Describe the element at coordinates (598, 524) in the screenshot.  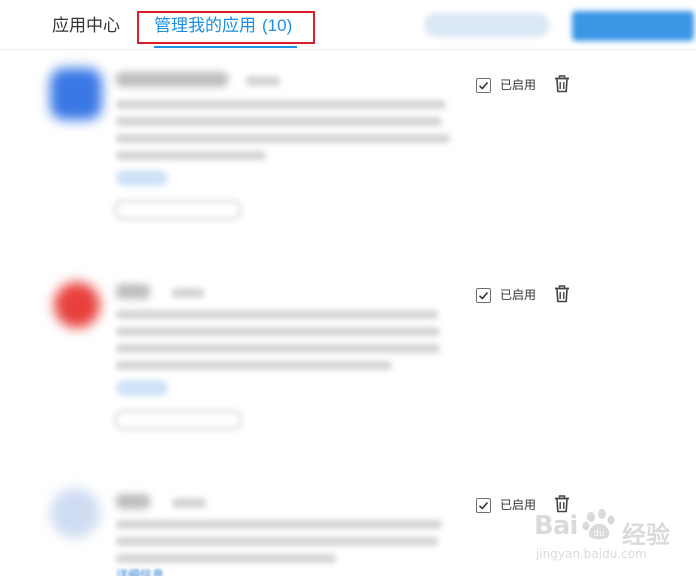
I see `paw-icon: du` at that location.